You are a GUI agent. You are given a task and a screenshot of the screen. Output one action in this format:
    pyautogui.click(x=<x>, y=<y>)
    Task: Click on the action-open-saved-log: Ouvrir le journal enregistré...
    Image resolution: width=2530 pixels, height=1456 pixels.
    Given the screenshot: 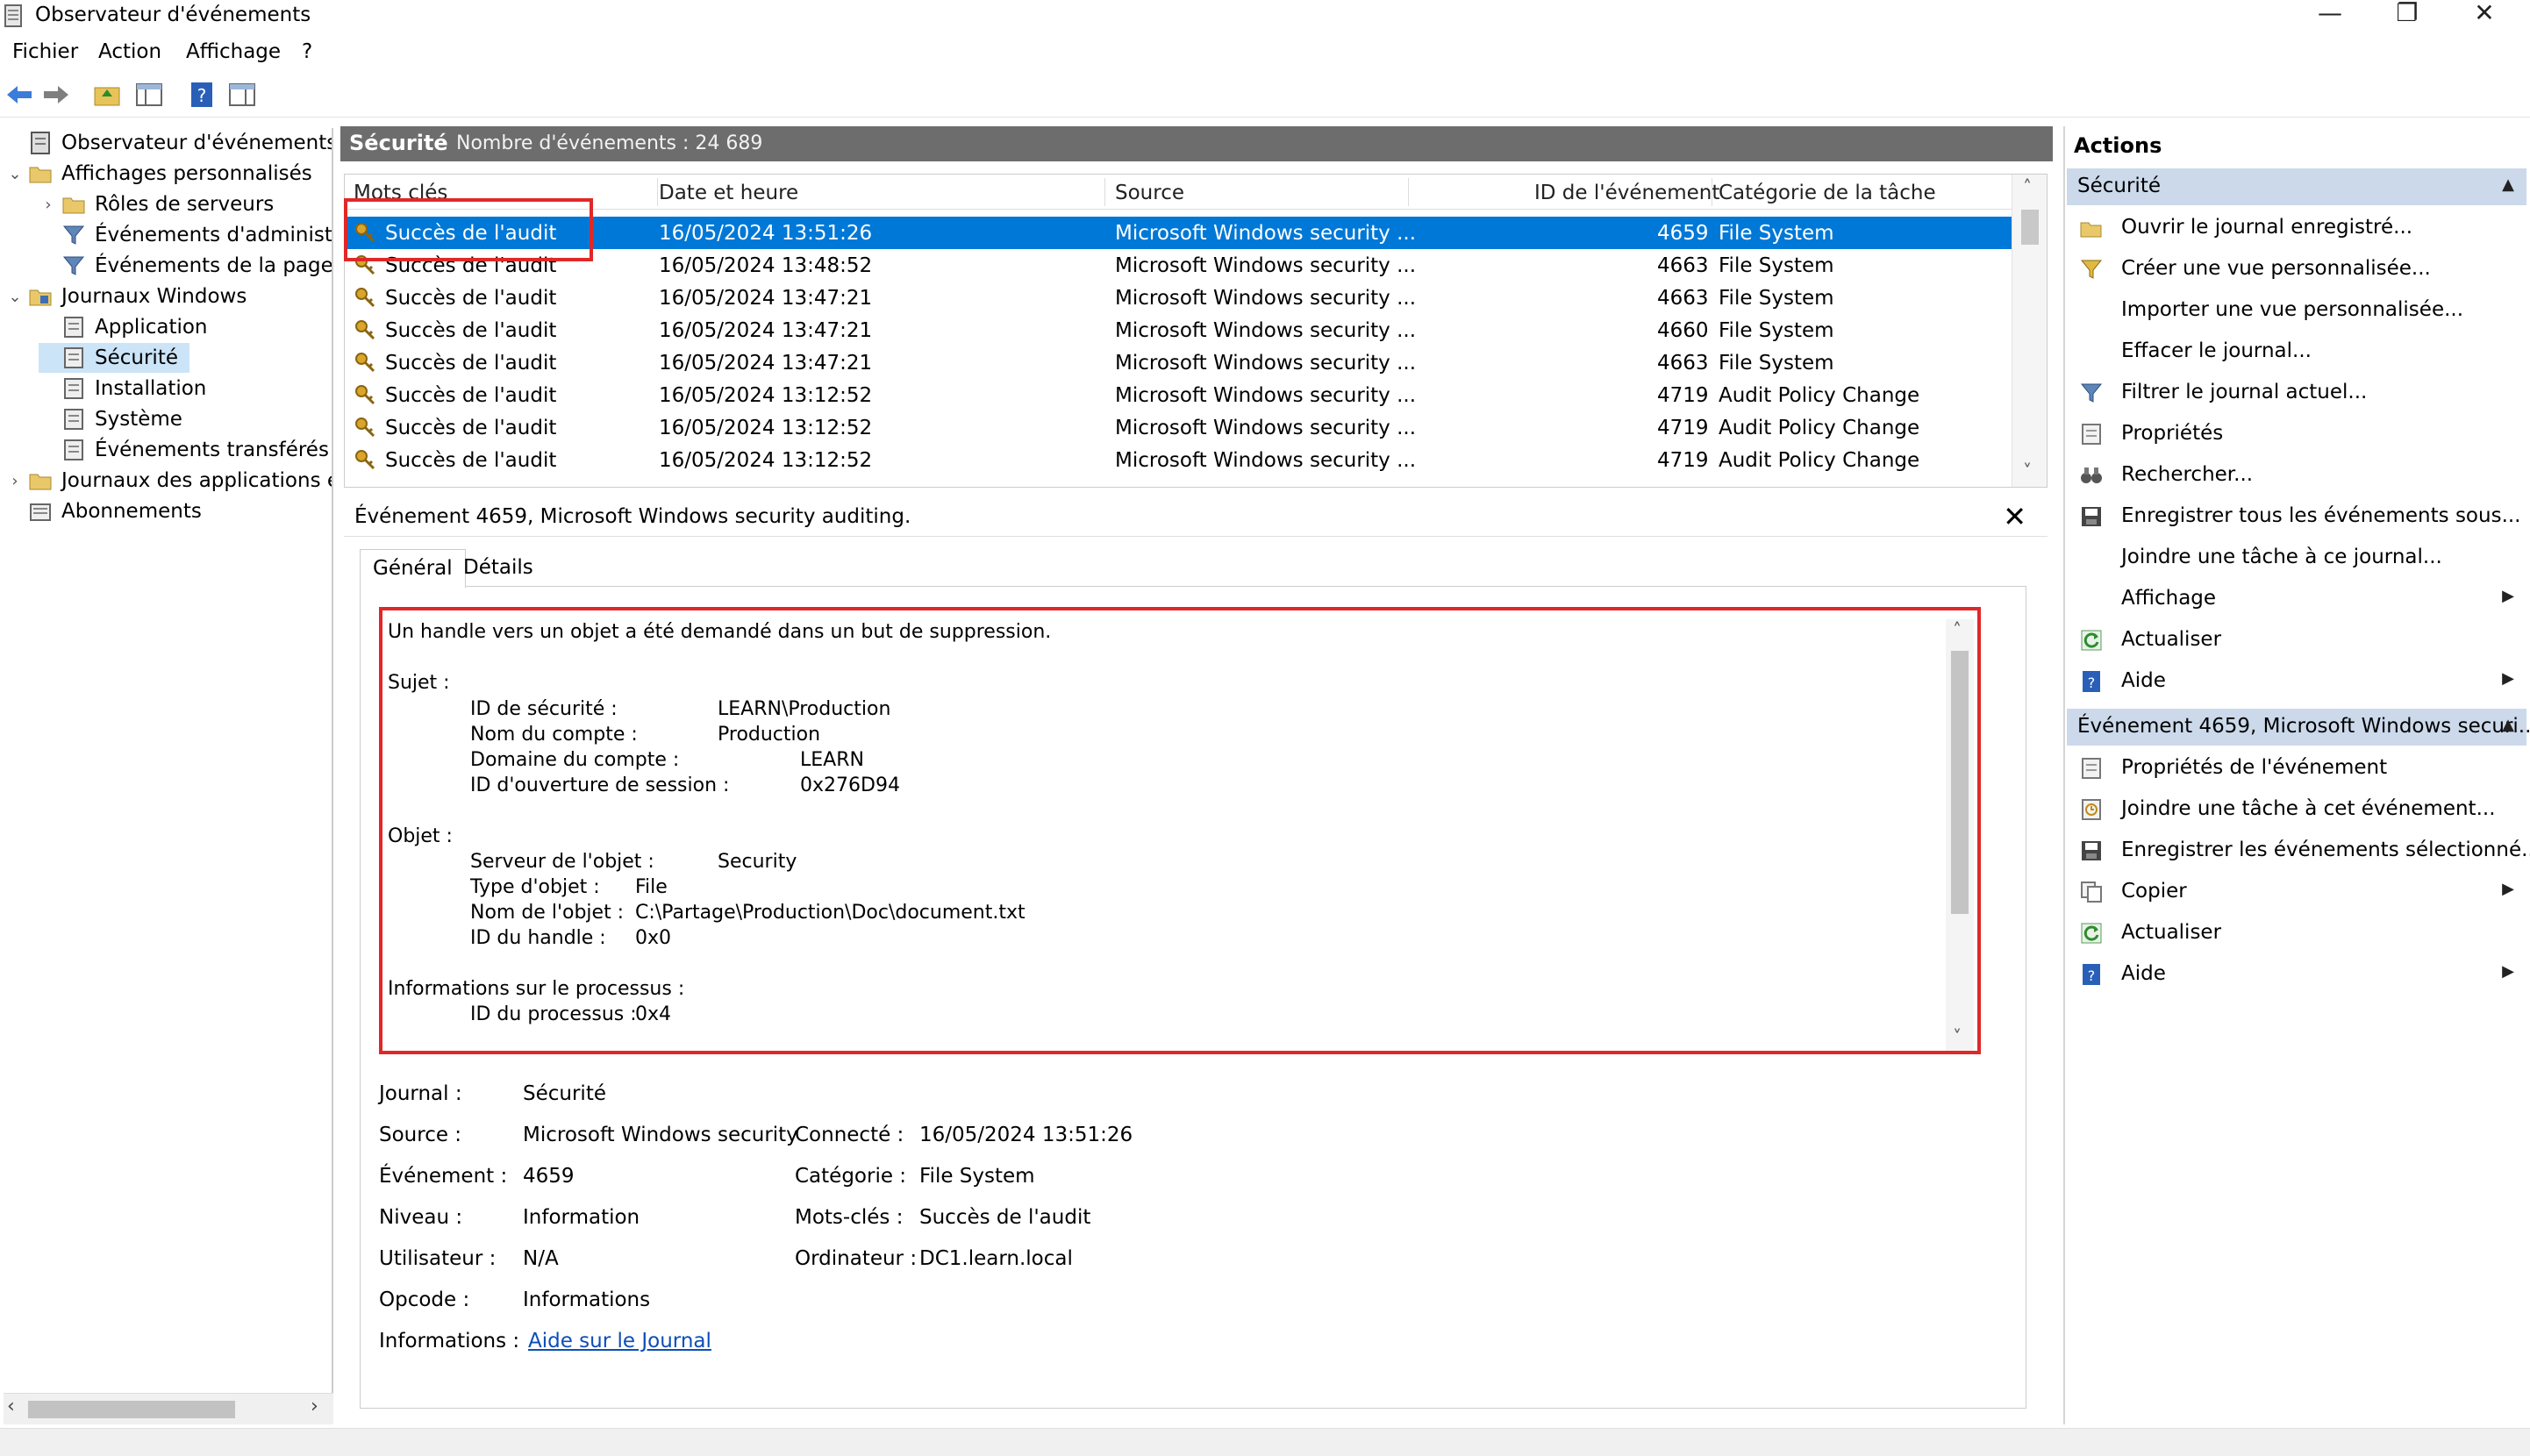 What is the action you would take?
    pyautogui.click(x=2296, y=228)
    